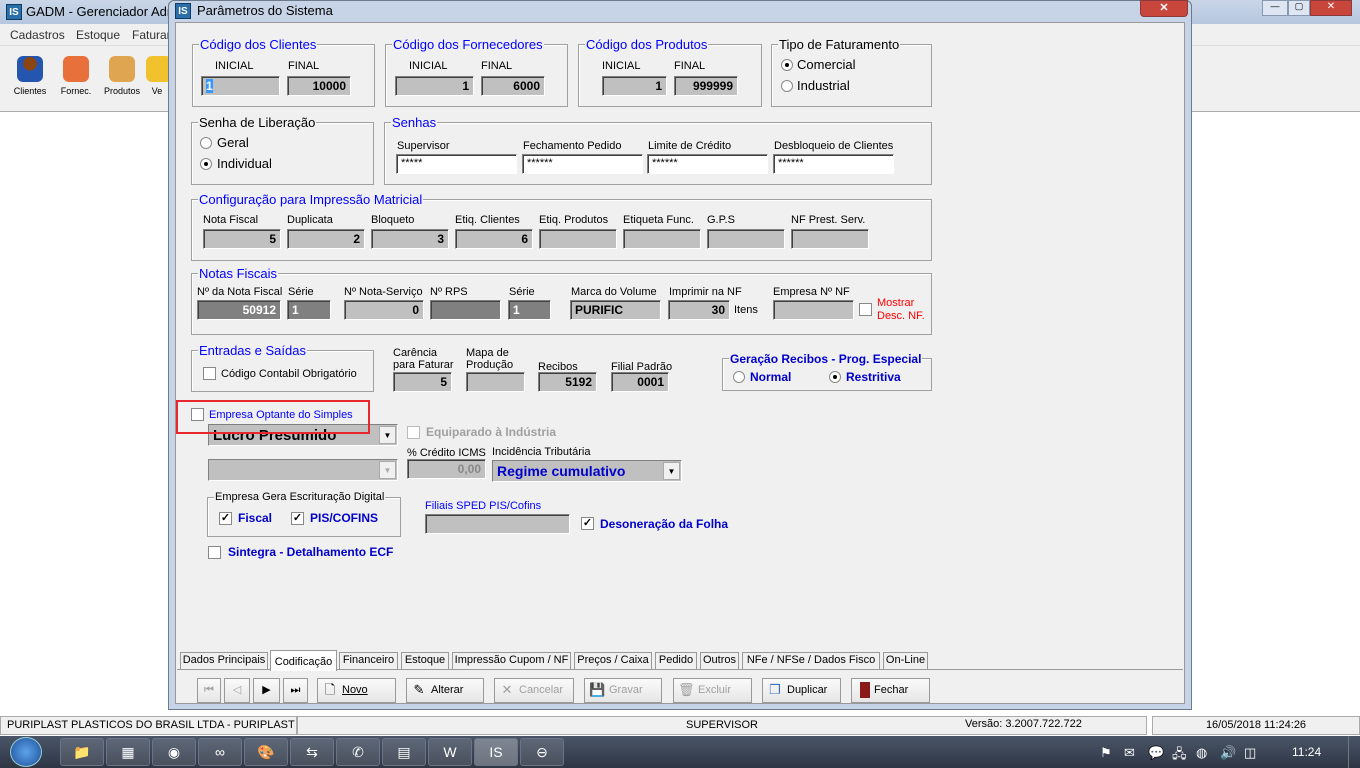 Image resolution: width=1360 pixels, height=768 pixels. Describe the element at coordinates (356, 690) in the screenshot. I see `novo-button: 🗋 Novo` at that location.